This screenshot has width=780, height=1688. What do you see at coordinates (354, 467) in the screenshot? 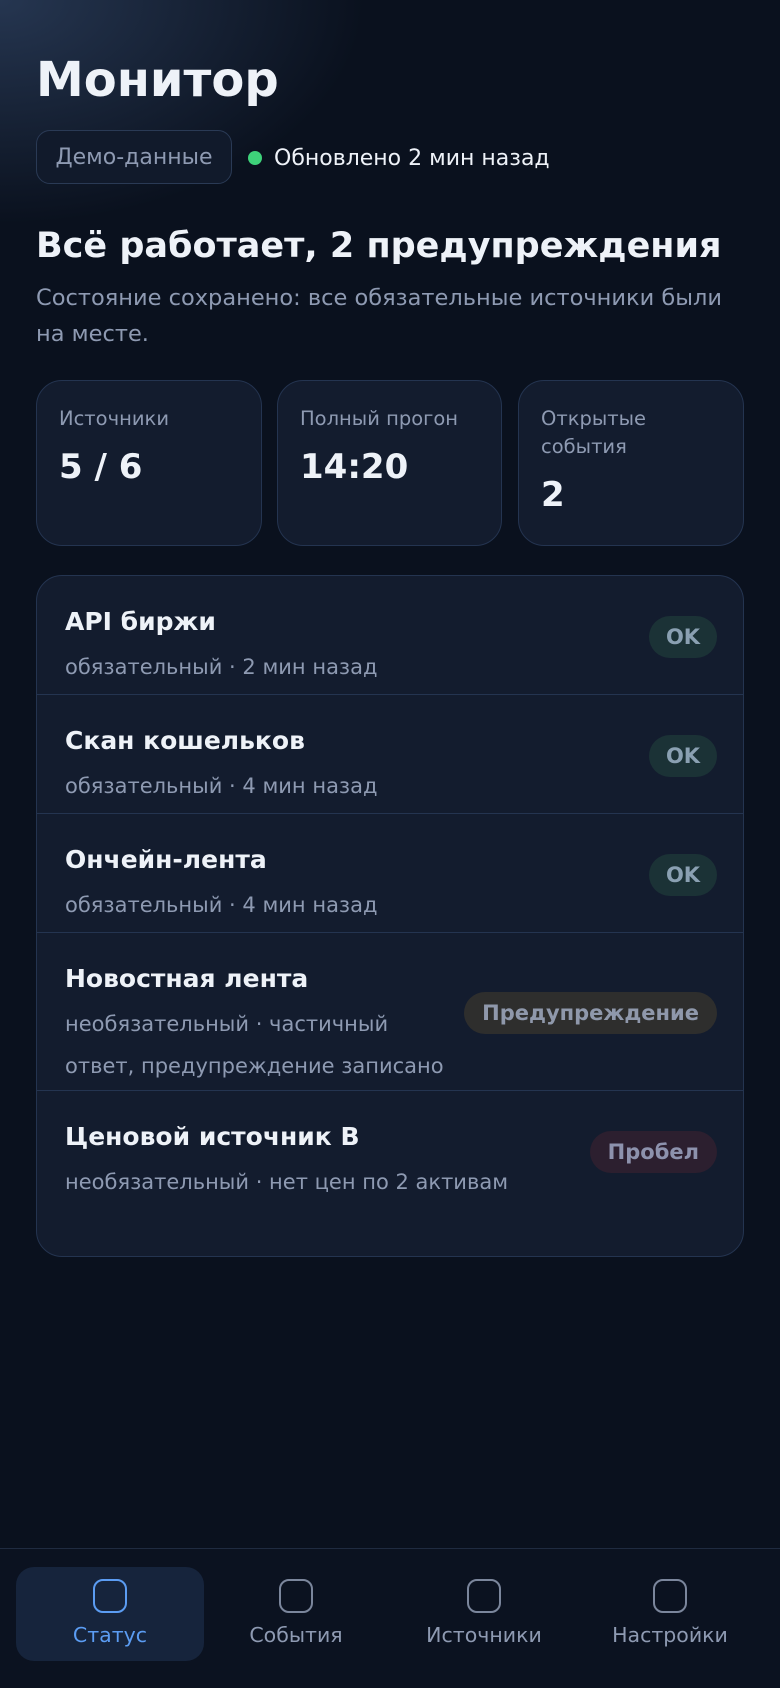
I see `stat-value: 14:20` at bounding box center [354, 467].